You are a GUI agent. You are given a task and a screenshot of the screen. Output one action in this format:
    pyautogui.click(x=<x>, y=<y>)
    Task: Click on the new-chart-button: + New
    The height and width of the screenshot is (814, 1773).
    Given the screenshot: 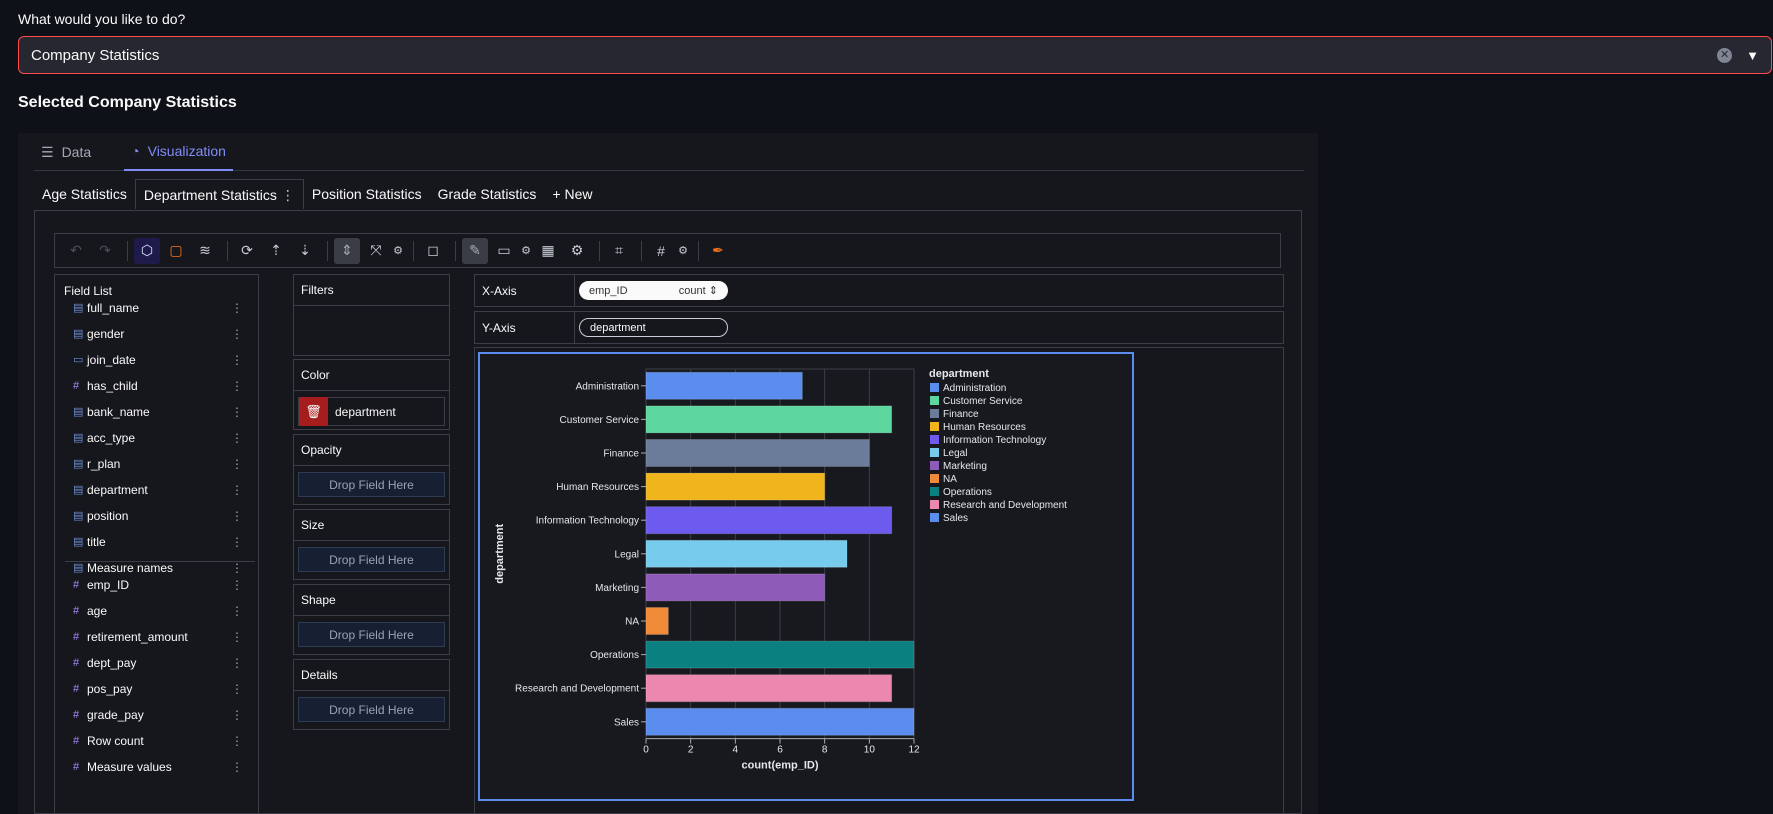 What is the action you would take?
    pyautogui.click(x=572, y=194)
    